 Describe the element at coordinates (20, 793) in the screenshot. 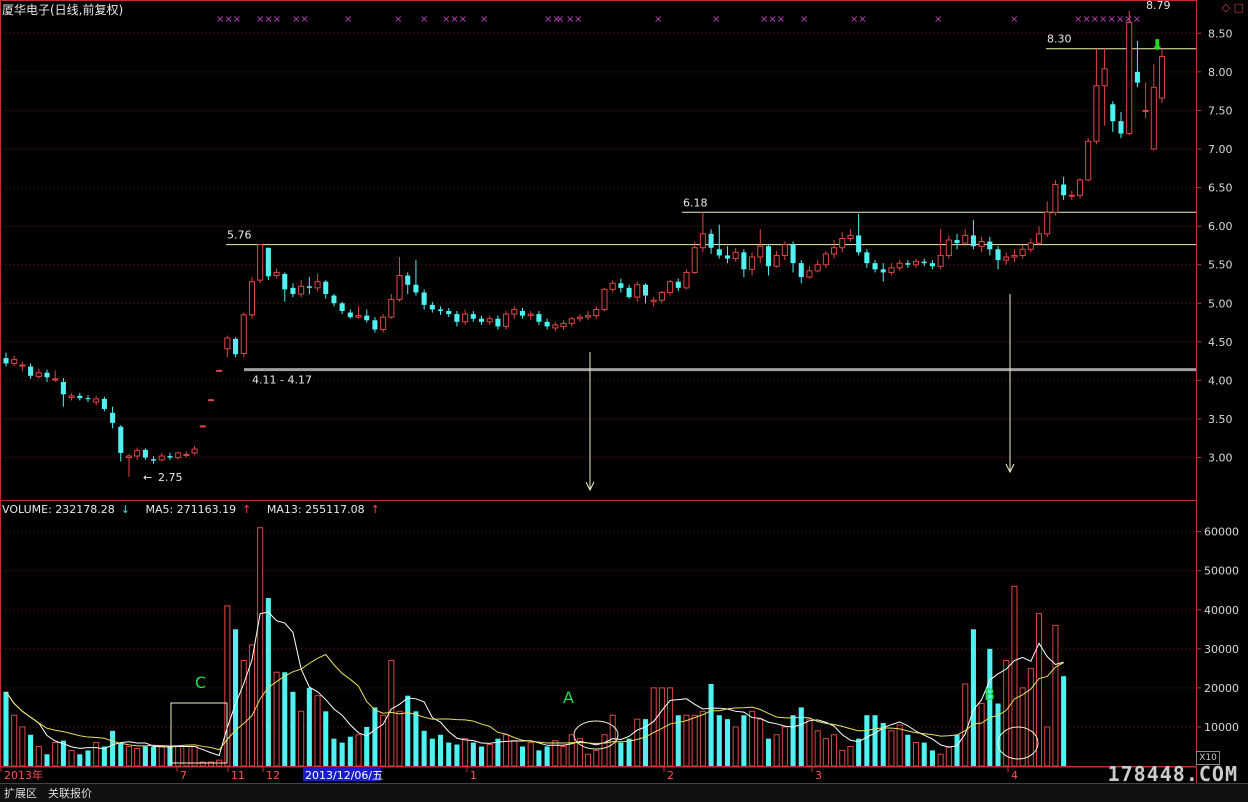

I see `tab-extension-area: 扩展区` at that location.